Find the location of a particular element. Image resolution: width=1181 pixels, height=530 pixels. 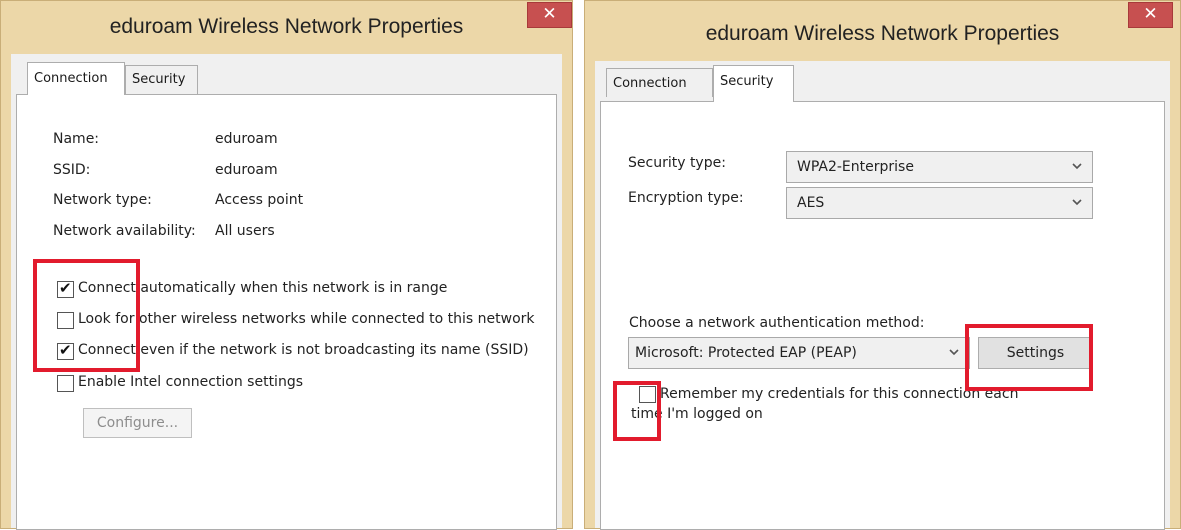

ssid-label: SSID: is located at coordinates (72, 170).